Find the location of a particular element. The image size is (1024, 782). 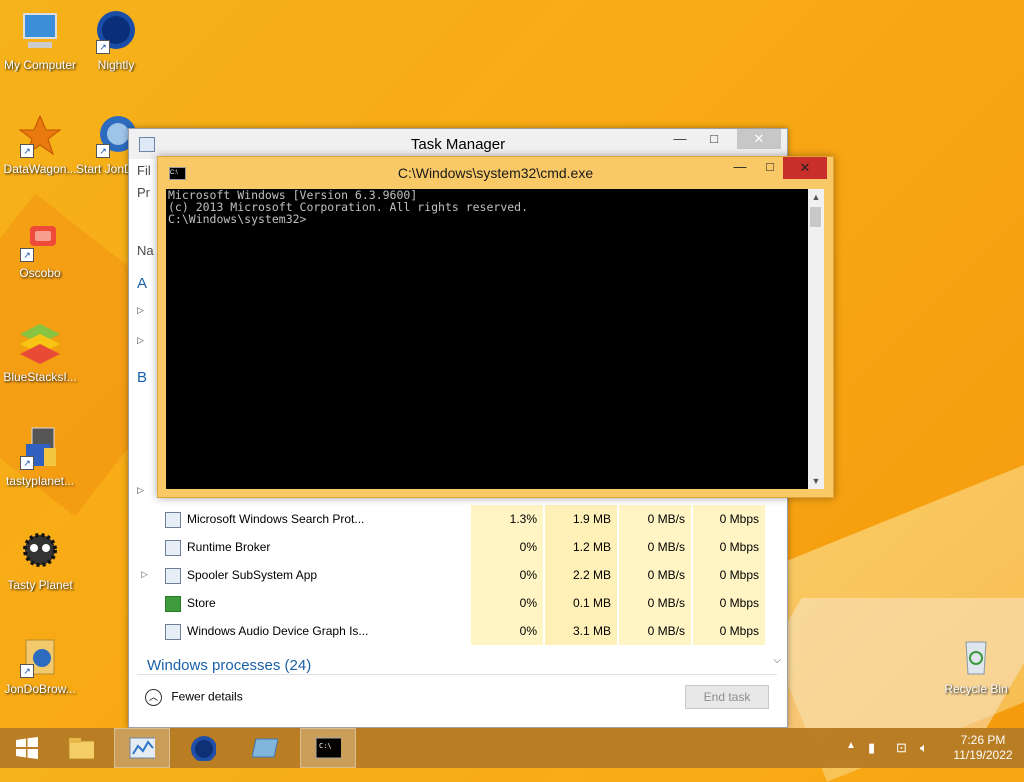

desktop-icon-label: Oscobo is located at coordinates (40, 273).